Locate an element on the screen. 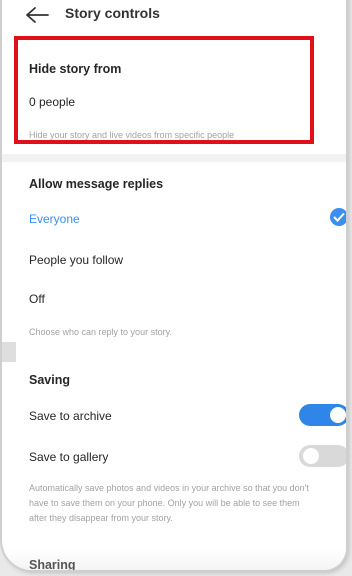  back-arrow-icon is located at coordinates (37, 15).